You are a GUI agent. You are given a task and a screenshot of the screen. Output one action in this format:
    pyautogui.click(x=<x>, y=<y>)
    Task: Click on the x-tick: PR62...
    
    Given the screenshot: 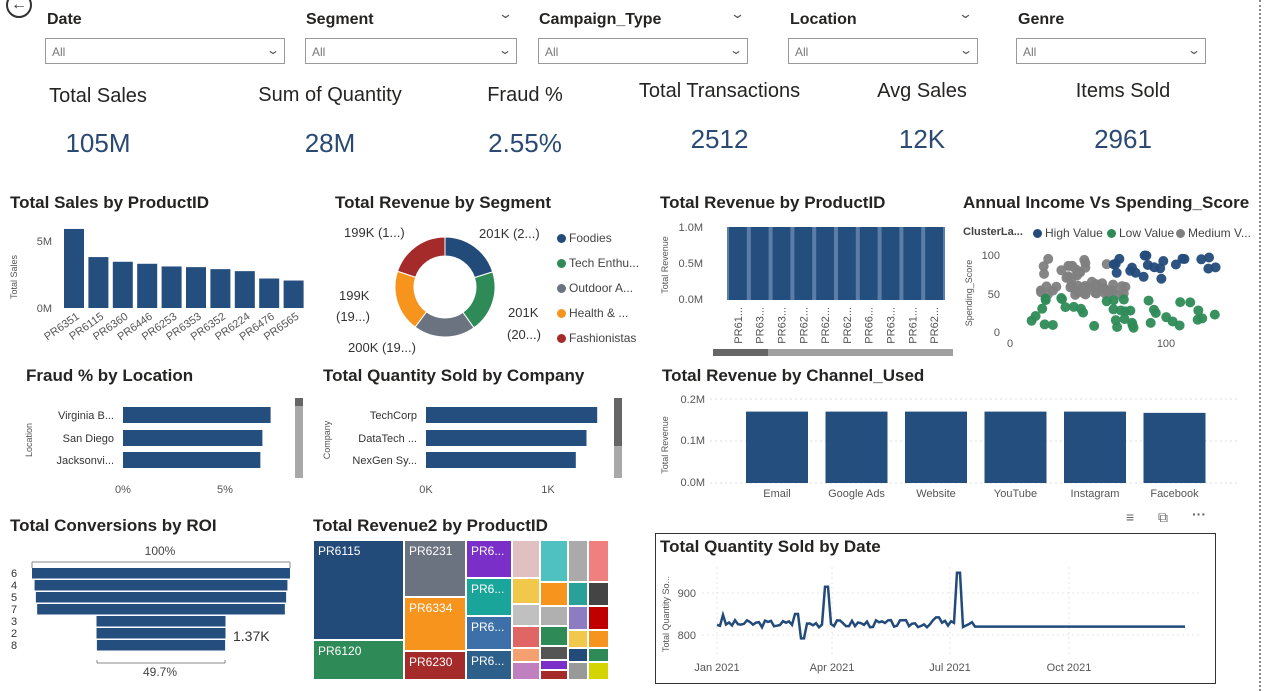 What is the action you would take?
    pyautogui.click(x=848, y=325)
    